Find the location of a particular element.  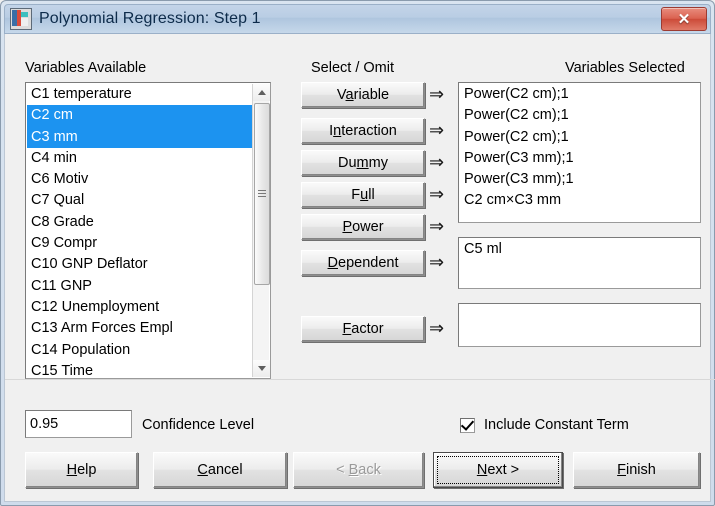

include-constant-term-label: Include Constant Term is located at coordinates (556, 425).